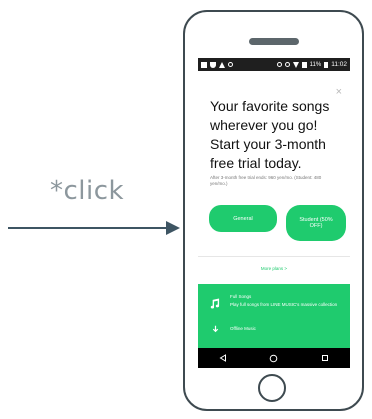  Describe the element at coordinates (279, 64) in the screenshot. I see `vibrate-icon` at that location.